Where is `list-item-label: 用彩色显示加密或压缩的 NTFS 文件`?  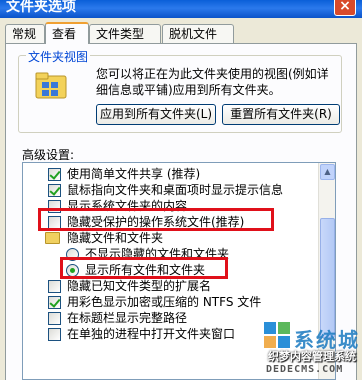
list-item-label: 用彩色显示加密或压缩的 NTFS 文件 is located at coordinates (164, 302).